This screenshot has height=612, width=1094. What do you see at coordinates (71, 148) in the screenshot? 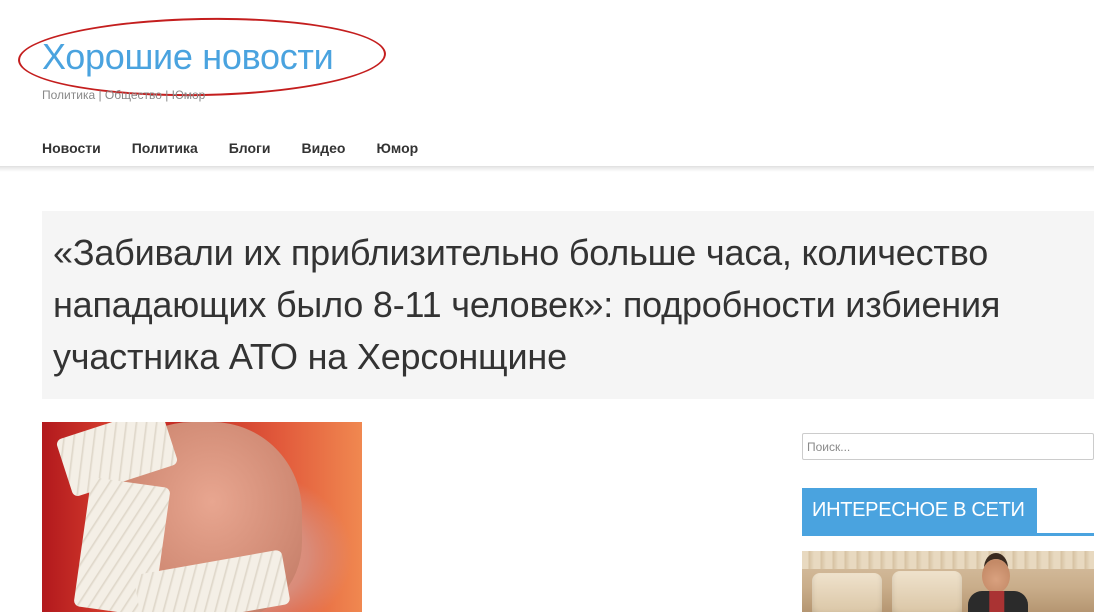
I see `nav-item-news: Новости` at bounding box center [71, 148].